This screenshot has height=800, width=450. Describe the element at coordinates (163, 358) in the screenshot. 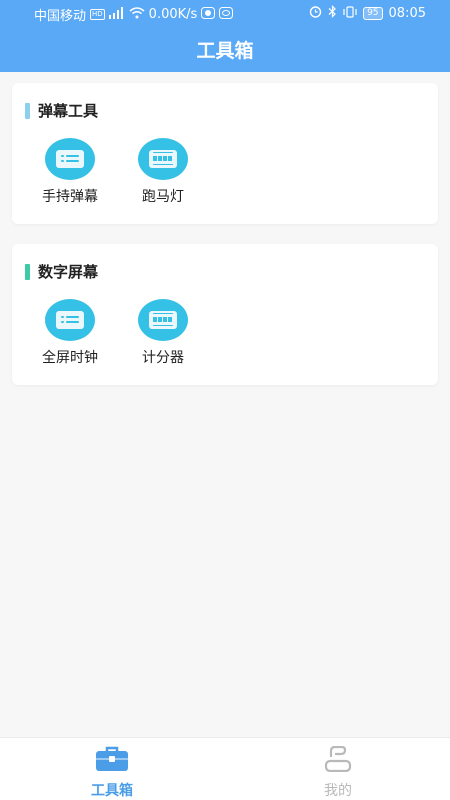

I see `tool-label: 计分器` at that location.